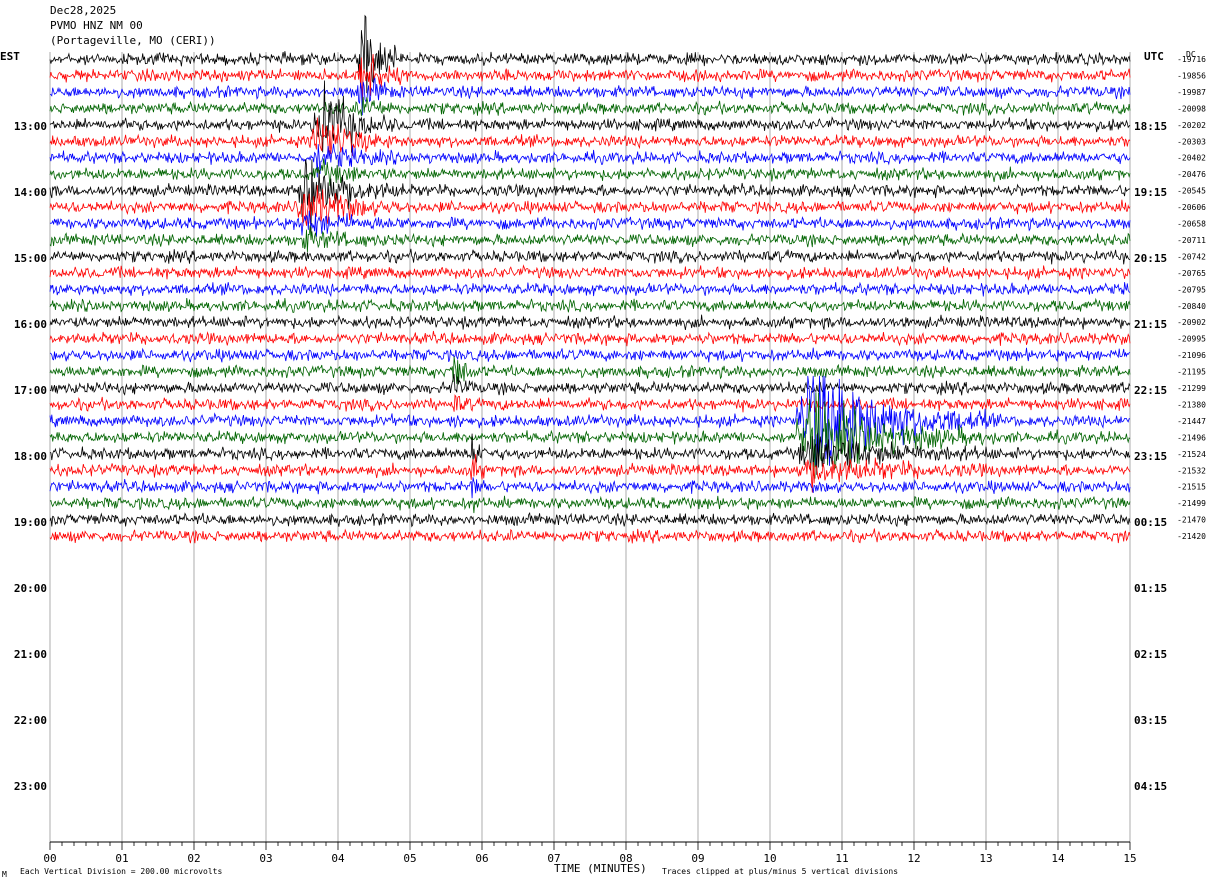 This screenshot has height=886, width=1210. Describe the element at coordinates (30, 588) in the screenshot. I see `left-hour-label: 20:00` at that location.